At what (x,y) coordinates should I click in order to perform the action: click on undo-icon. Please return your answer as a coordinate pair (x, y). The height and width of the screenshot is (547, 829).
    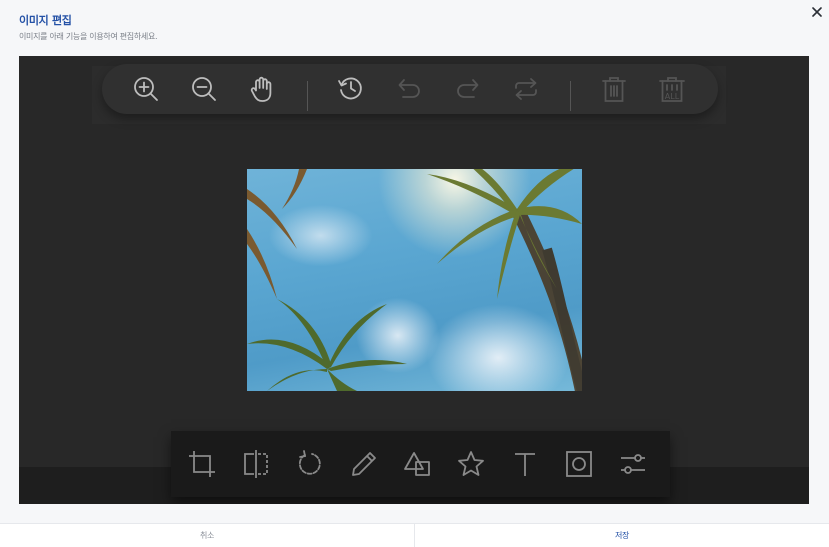
    Looking at the image, I should click on (409, 88).